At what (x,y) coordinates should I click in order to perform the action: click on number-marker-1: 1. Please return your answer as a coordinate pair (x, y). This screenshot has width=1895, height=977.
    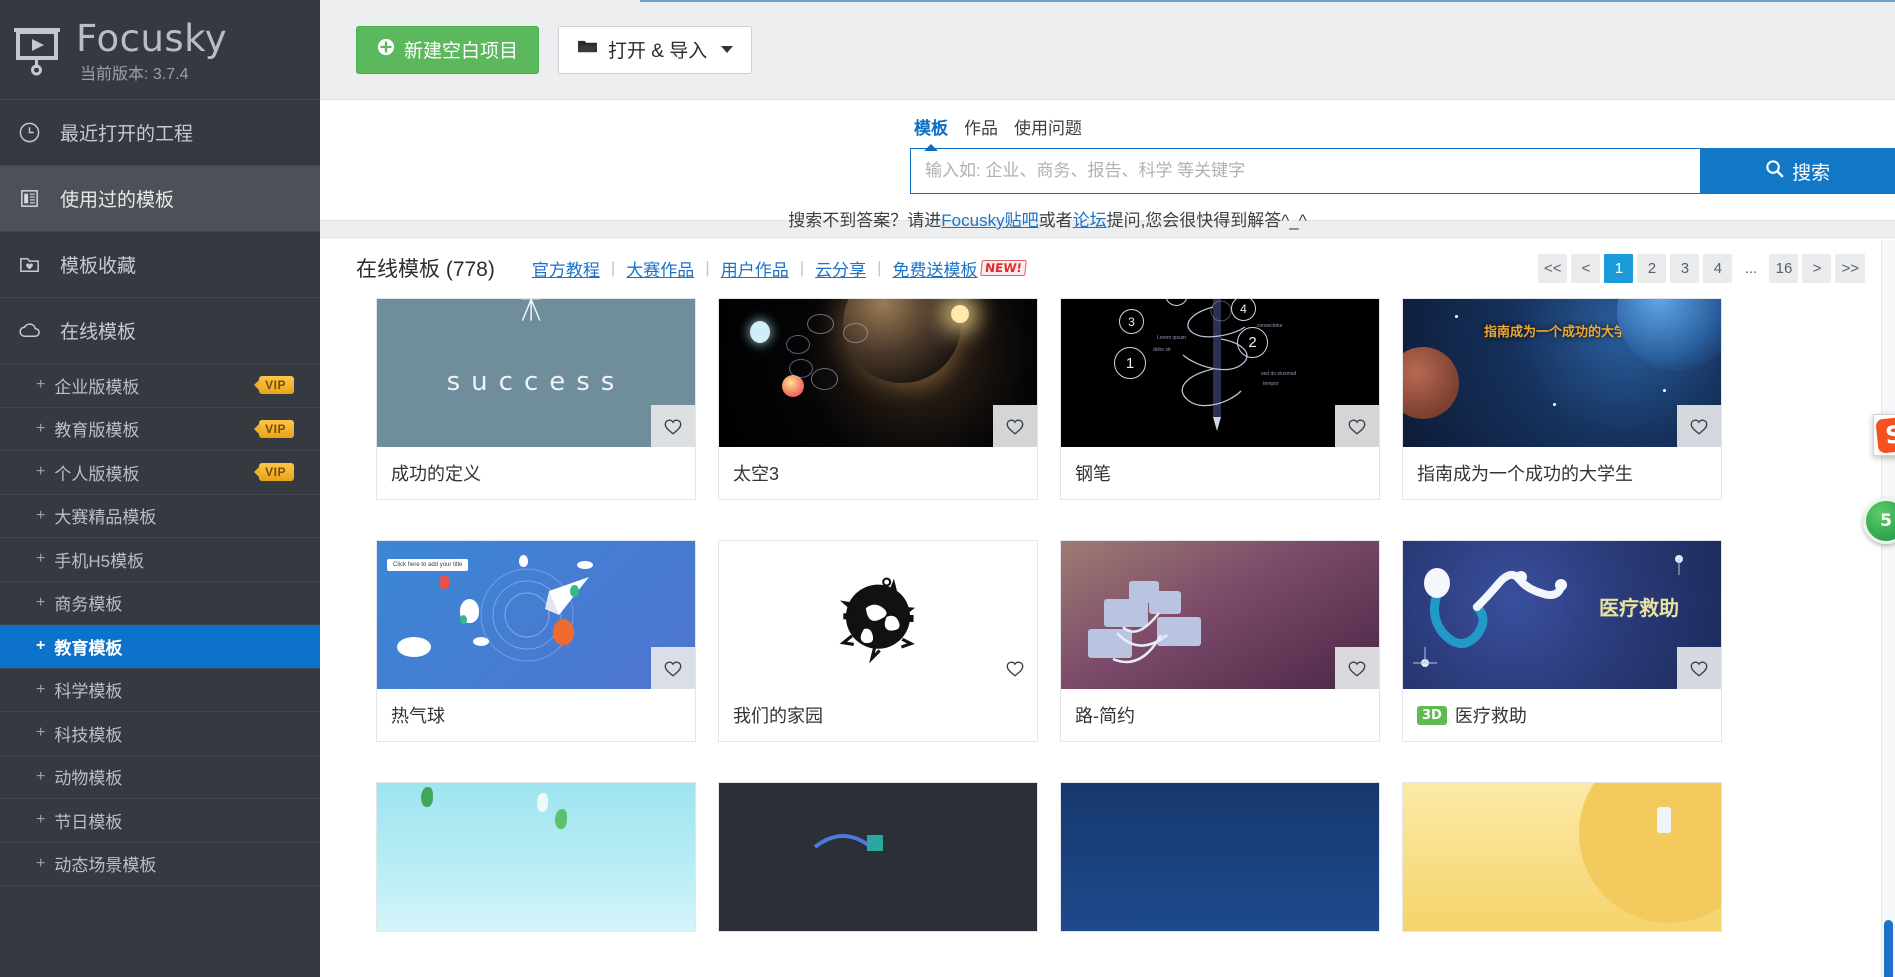
    Looking at the image, I should click on (1130, 363).